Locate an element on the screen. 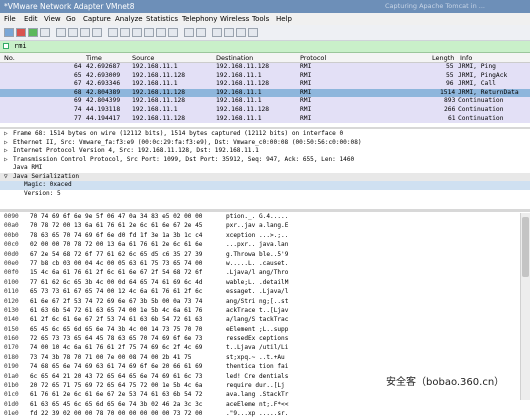 The height and width of the screenshot is (420, 530). bytes-scrollbar is located at coordinates (525, 306).